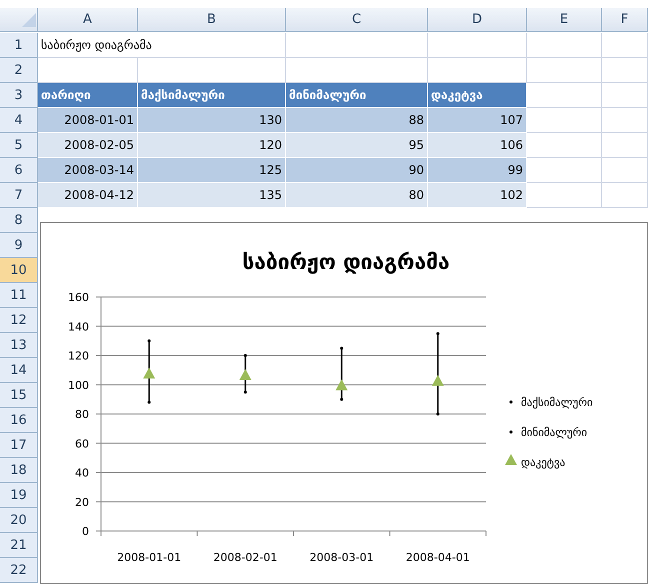 This screenshot has width=648, height=584. I want to click on chart-title: საბირჟო დიაგრამა, so click(346, 262).